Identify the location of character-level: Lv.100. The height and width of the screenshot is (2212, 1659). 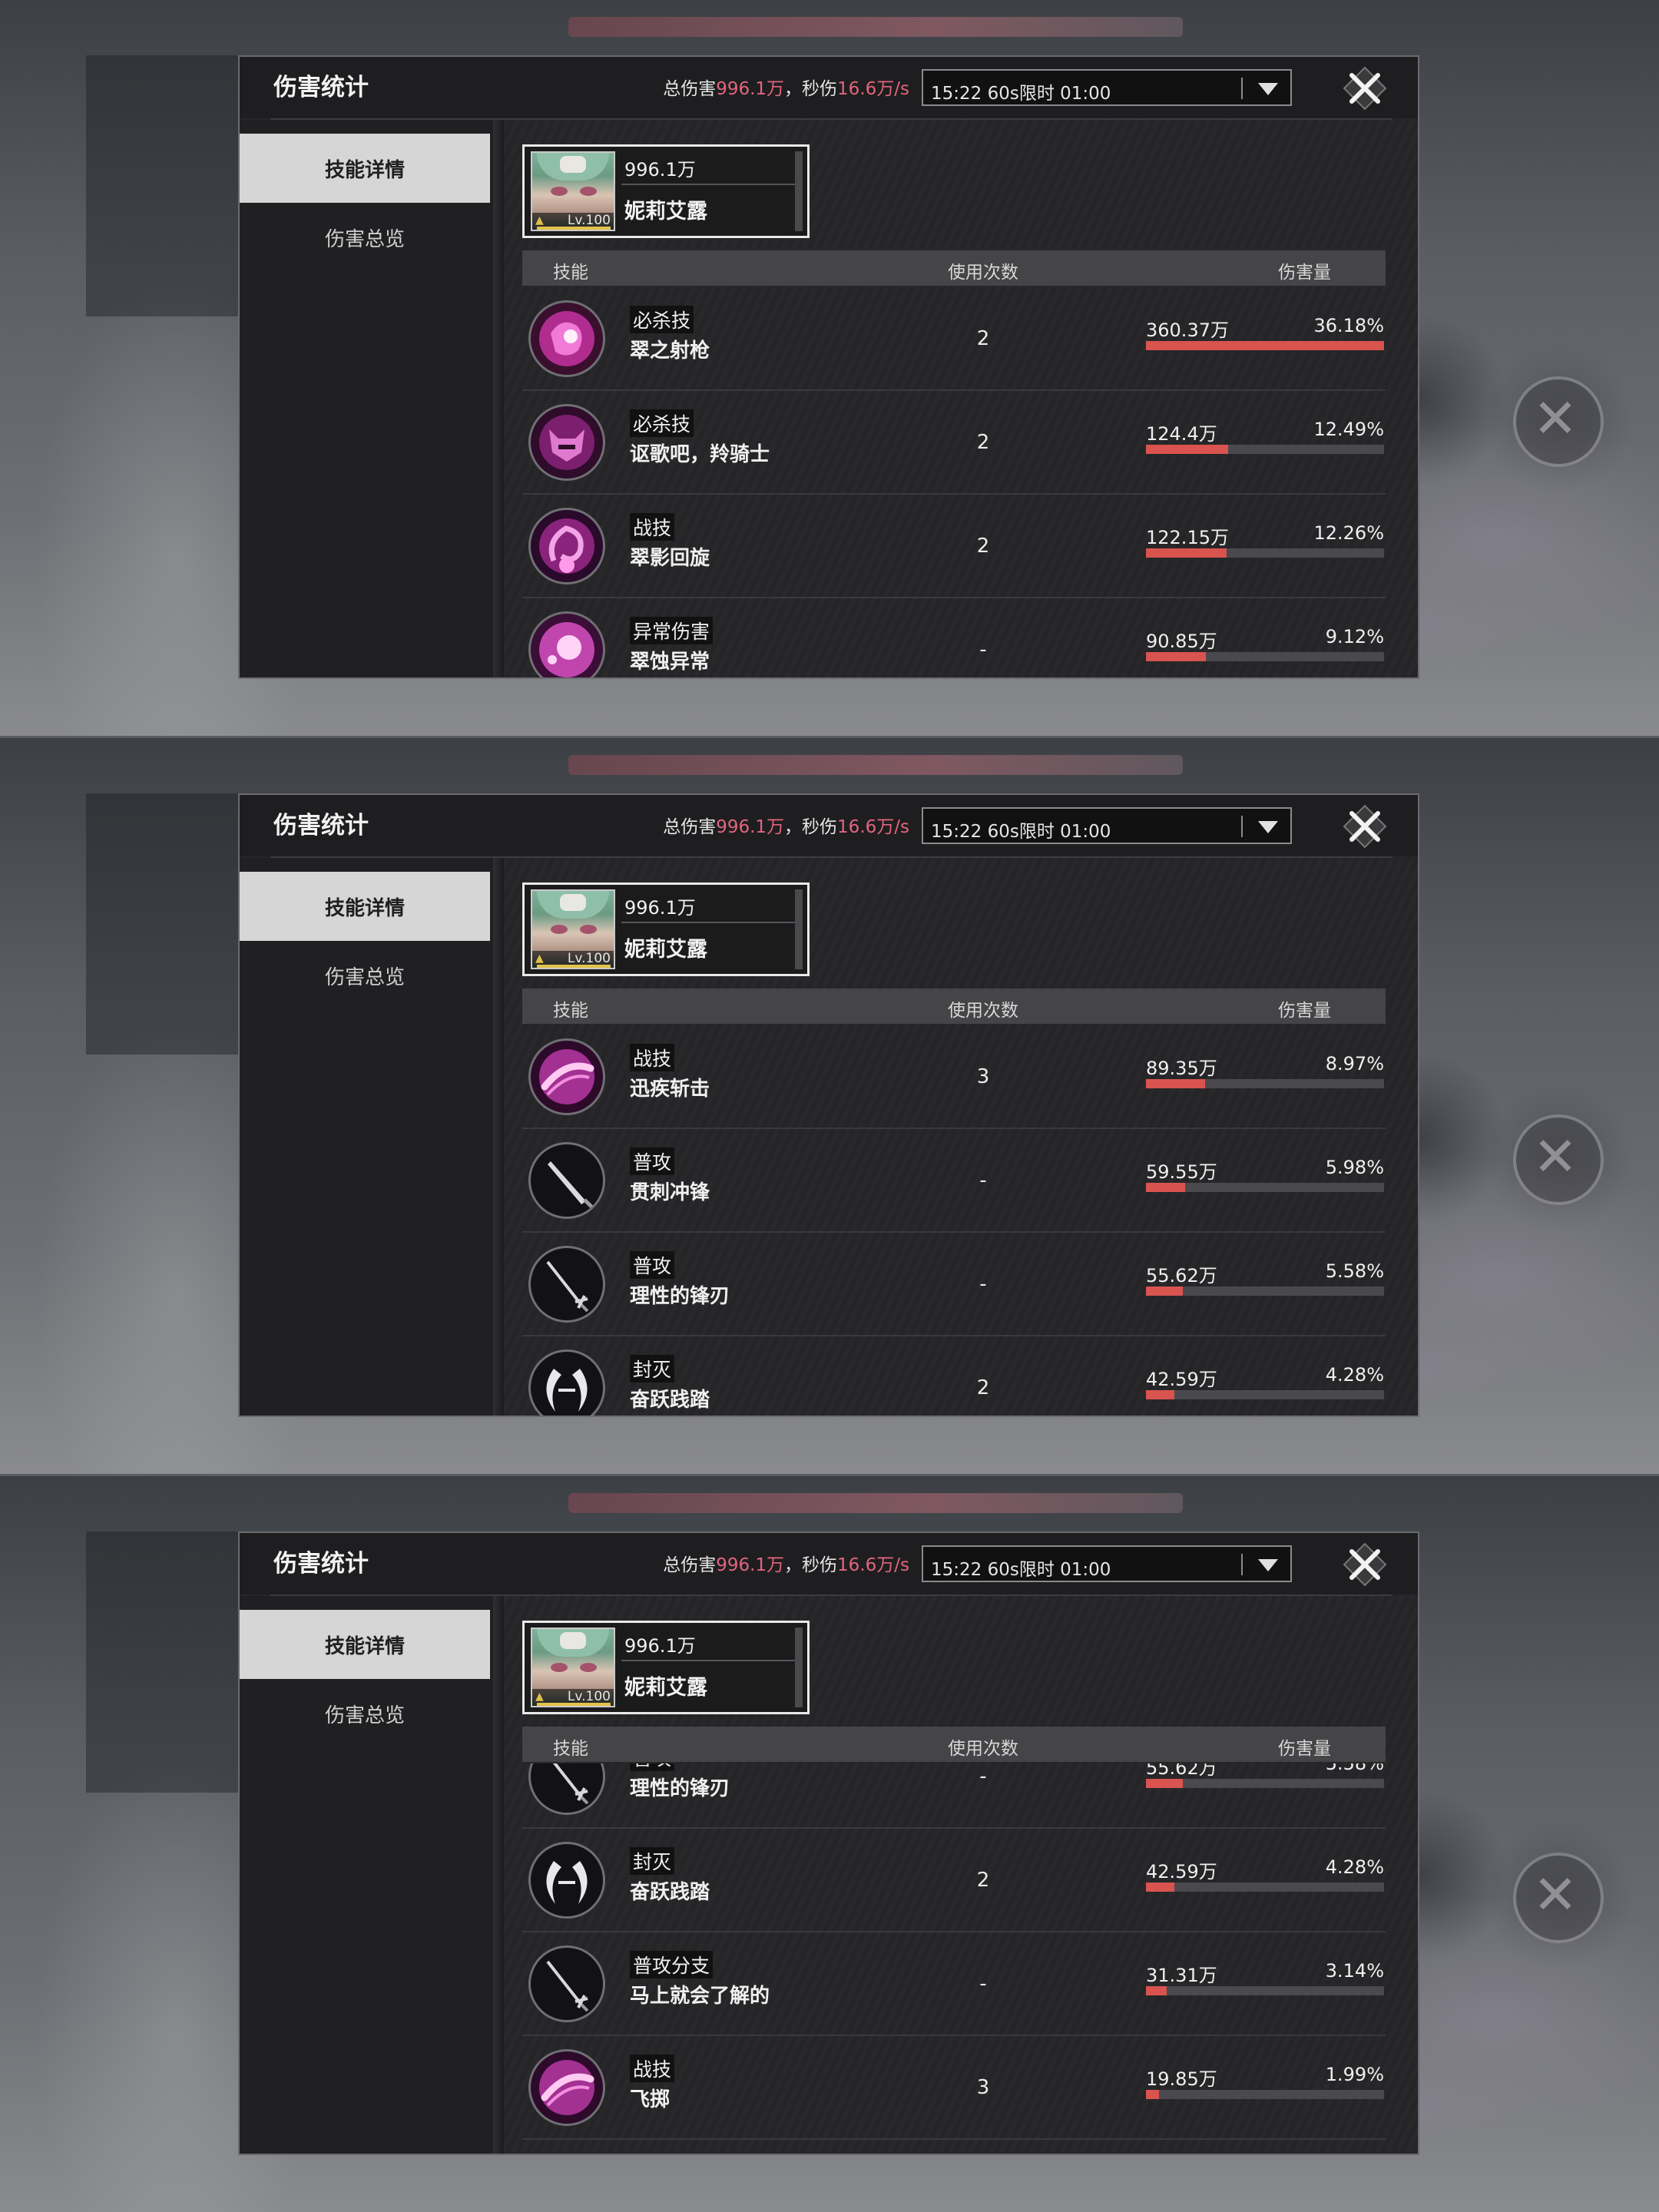
(589, 221).